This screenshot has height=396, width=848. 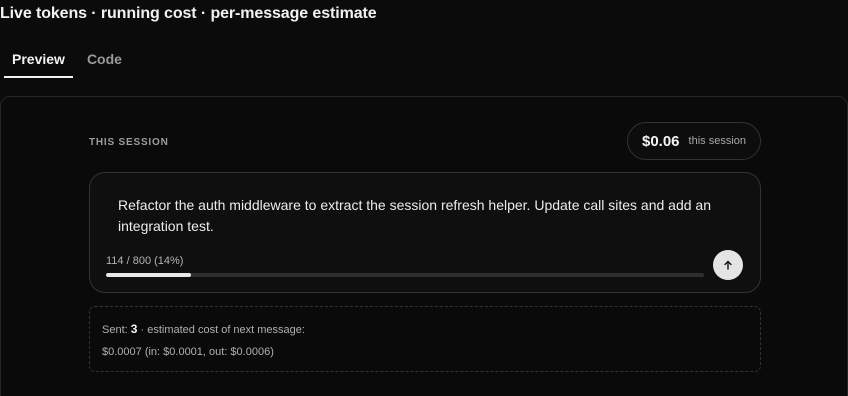 I want to click on token-progress-fill, so click(x=149, y=275).